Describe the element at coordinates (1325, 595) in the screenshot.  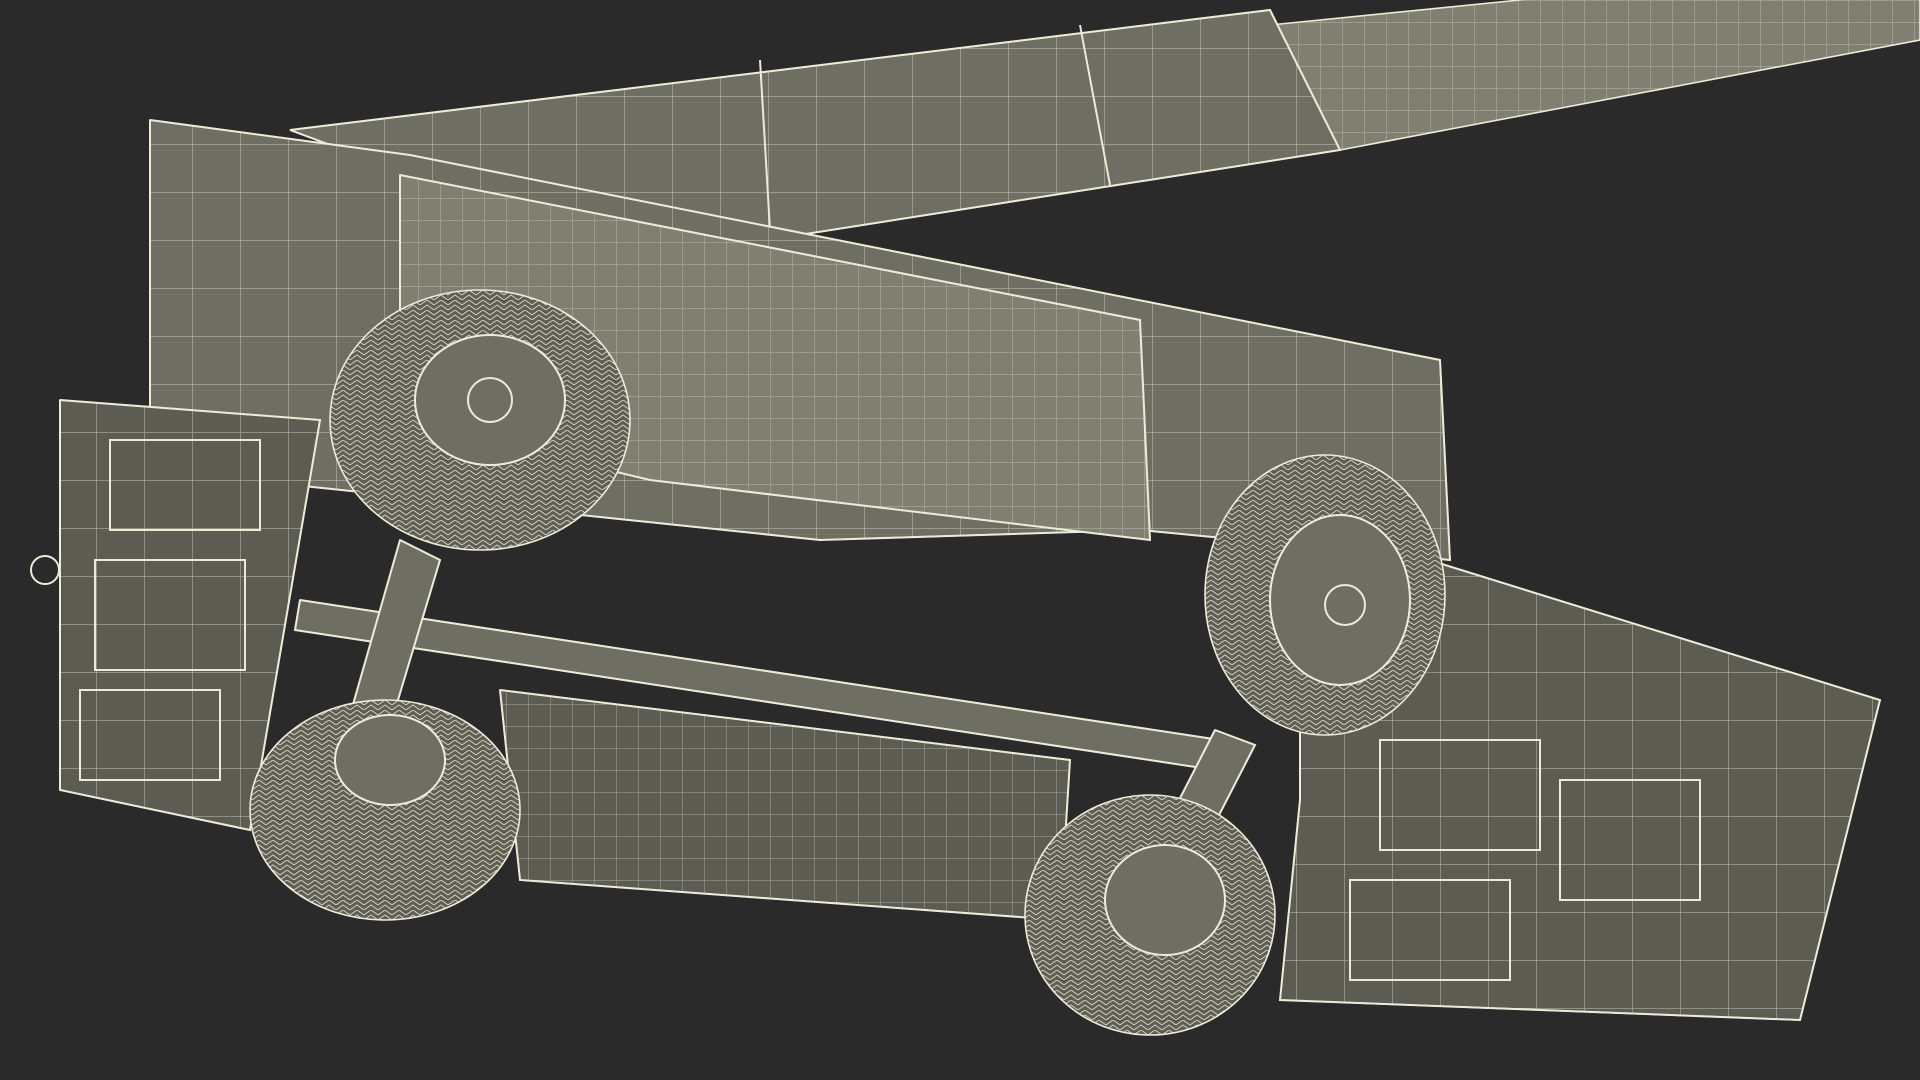
I see `wheel-front-upper` at that location.